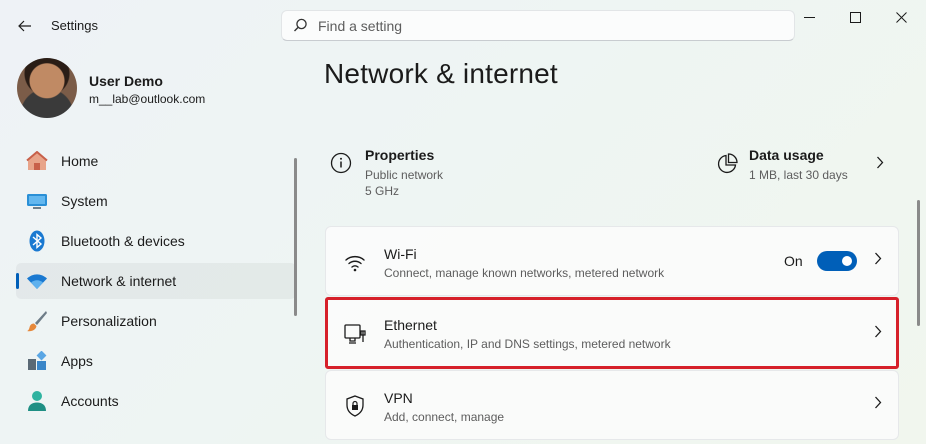  Describe the element at coordinates (37, 161) in the screenshot. I see `home-icon` at that location.